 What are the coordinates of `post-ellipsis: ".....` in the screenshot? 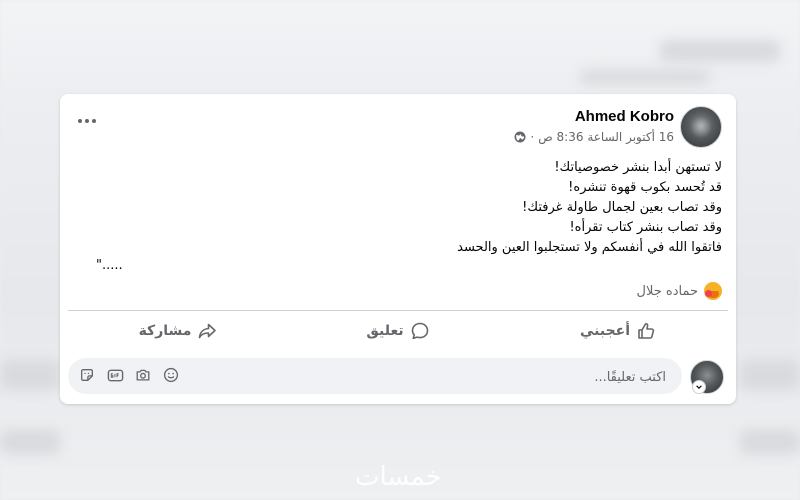 It's located at (109, 265).